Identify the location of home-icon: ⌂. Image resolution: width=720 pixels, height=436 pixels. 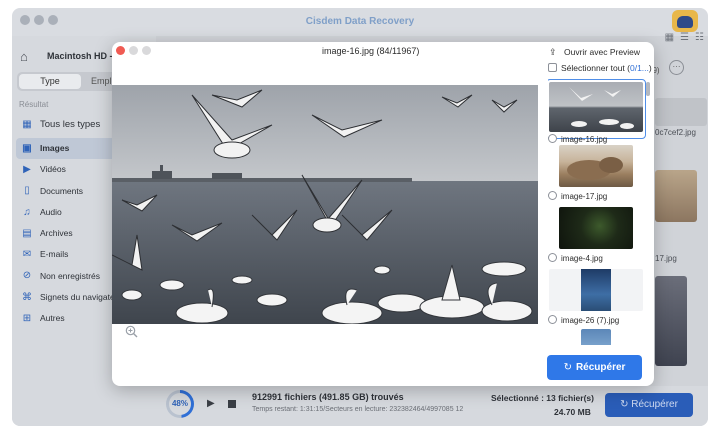
(24, 56).